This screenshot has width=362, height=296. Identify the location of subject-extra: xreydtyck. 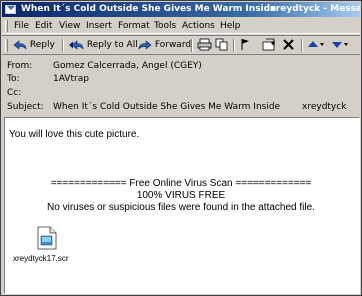
(324, 107).